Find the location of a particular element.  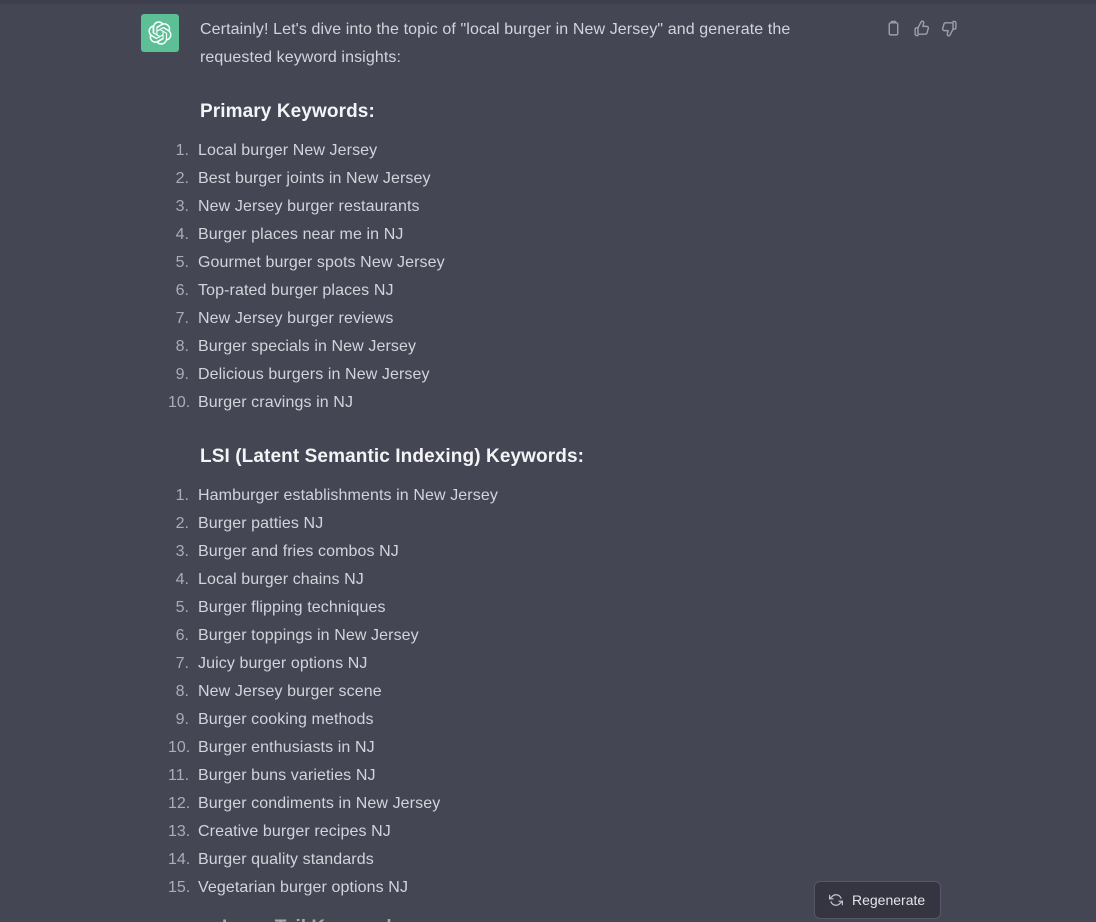

list-item: 6. Top-rated burger places NJ is located at coordinates (510, 291).